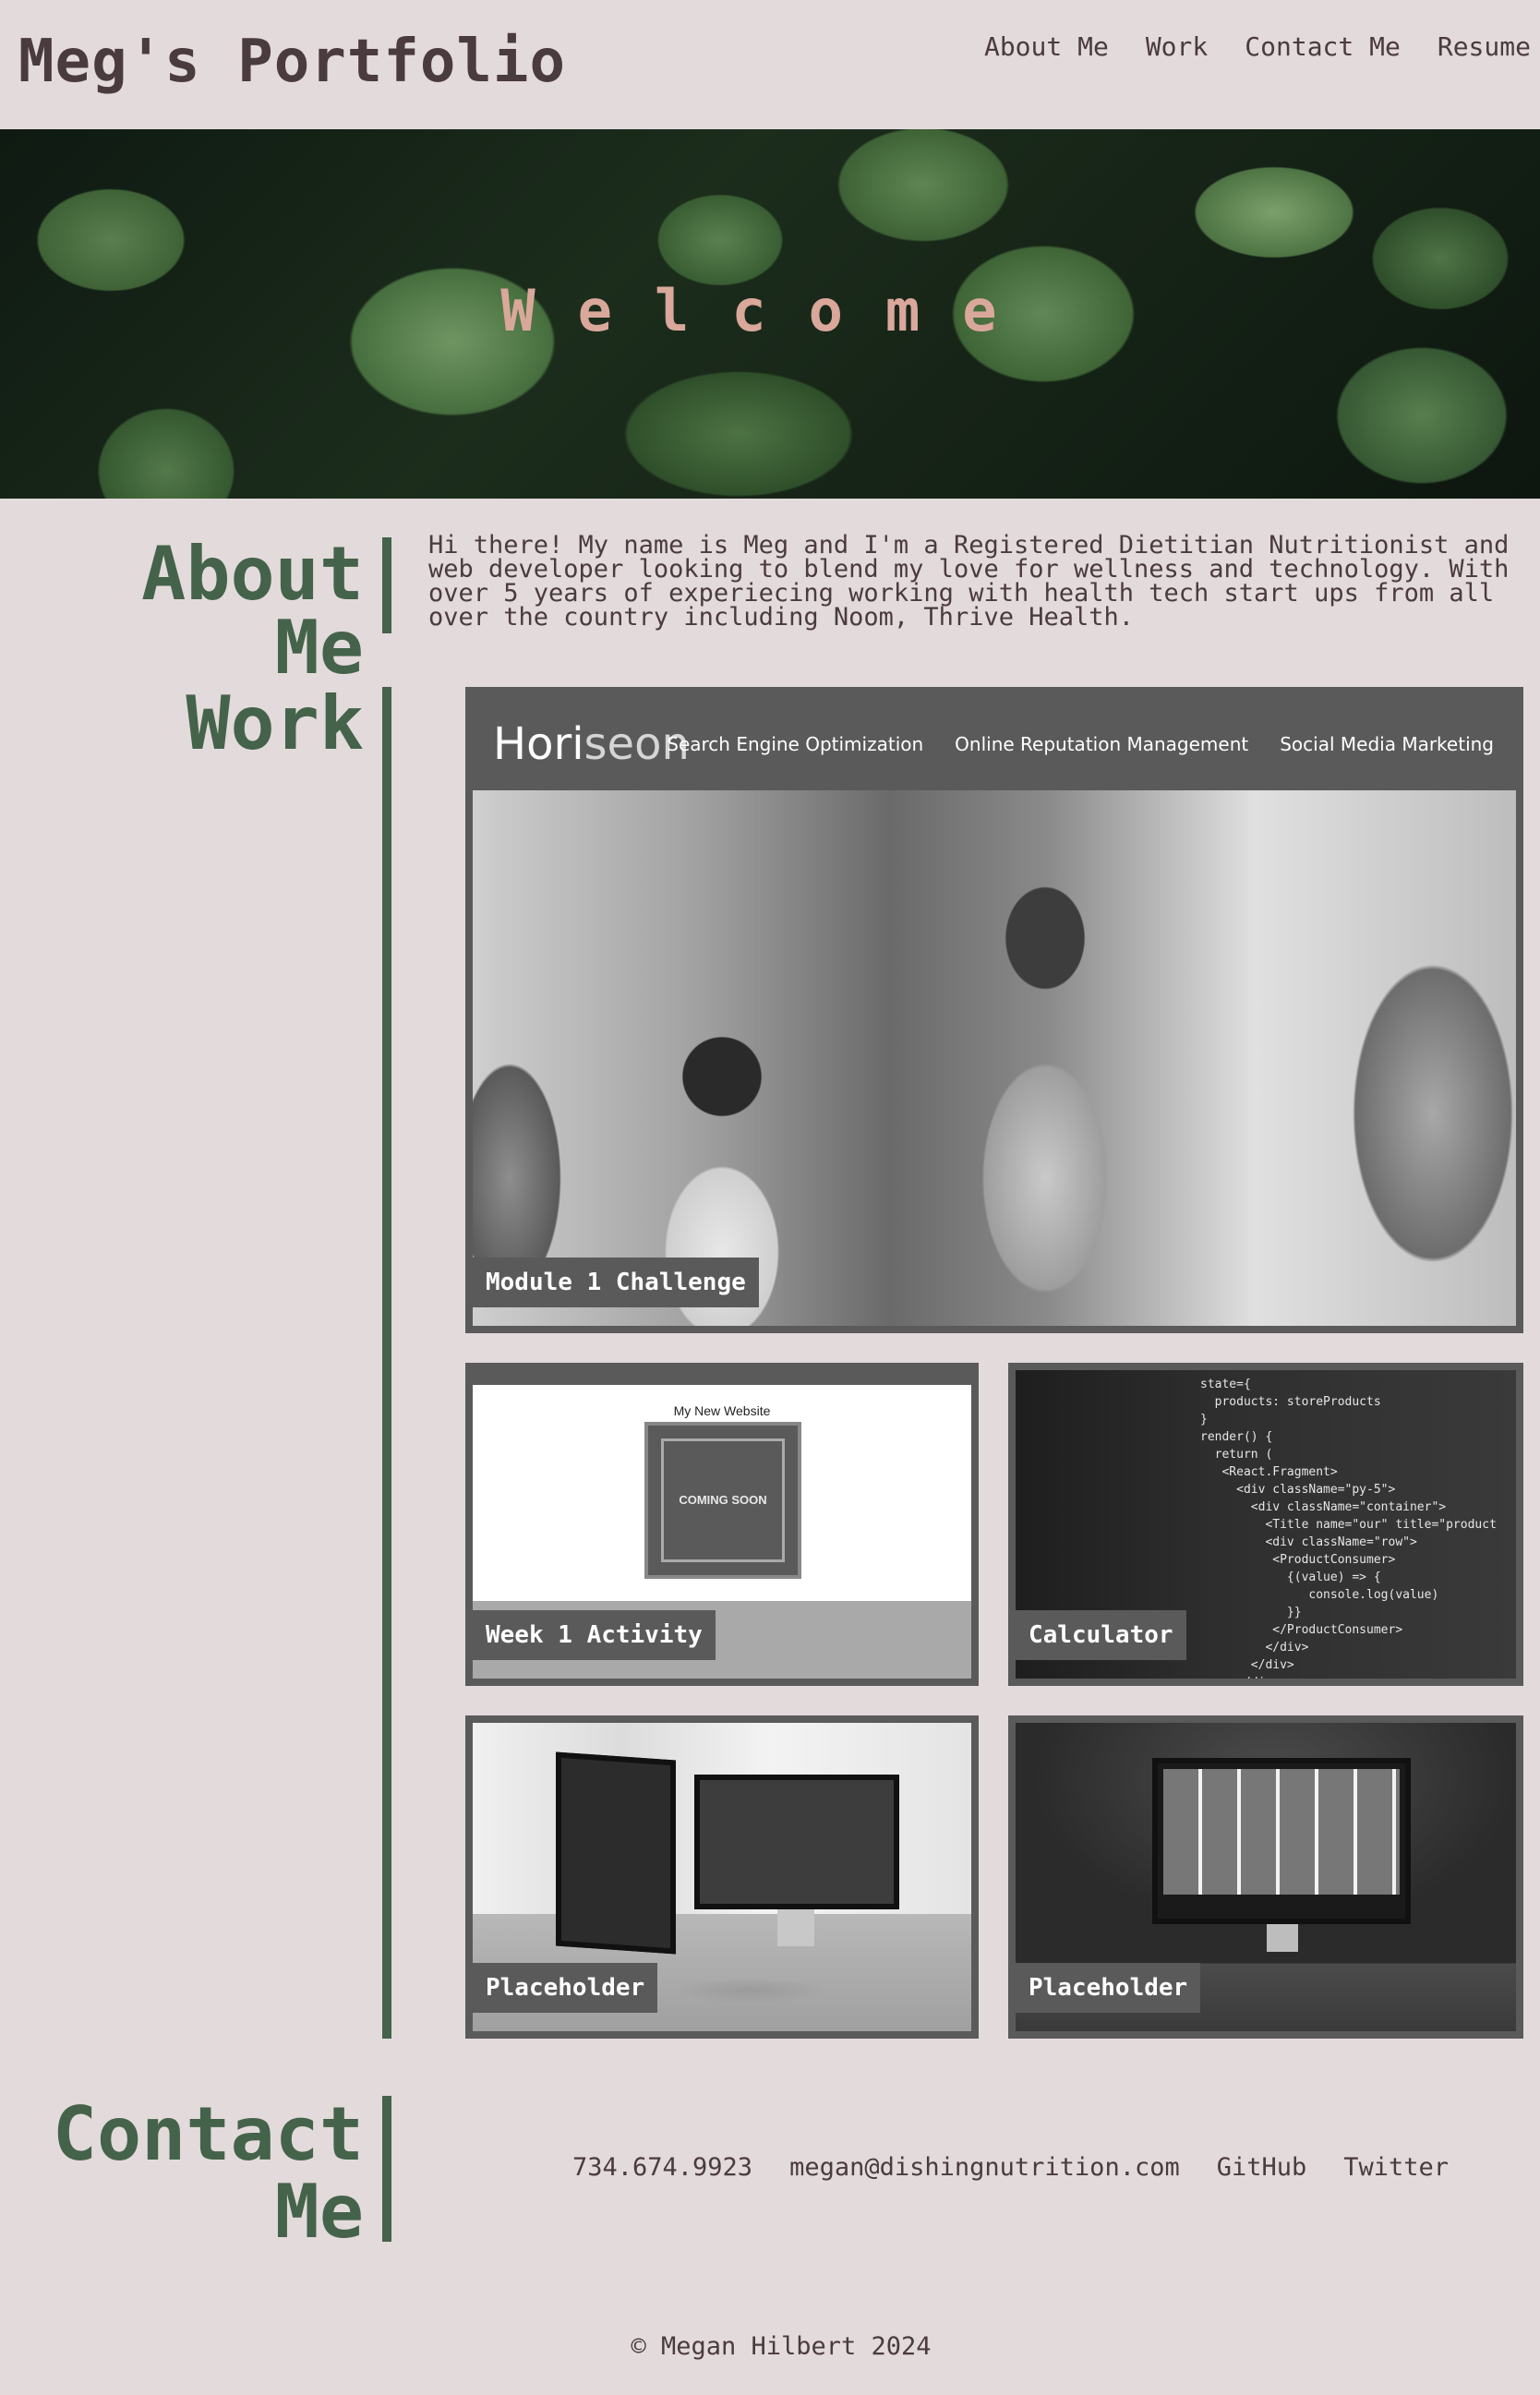 This screenshot has height=2395, width=1540. What do you see at coordinates (722, 1377) in the screenshot?
I see `preview-navbar` at bounding box center [722, 1377].